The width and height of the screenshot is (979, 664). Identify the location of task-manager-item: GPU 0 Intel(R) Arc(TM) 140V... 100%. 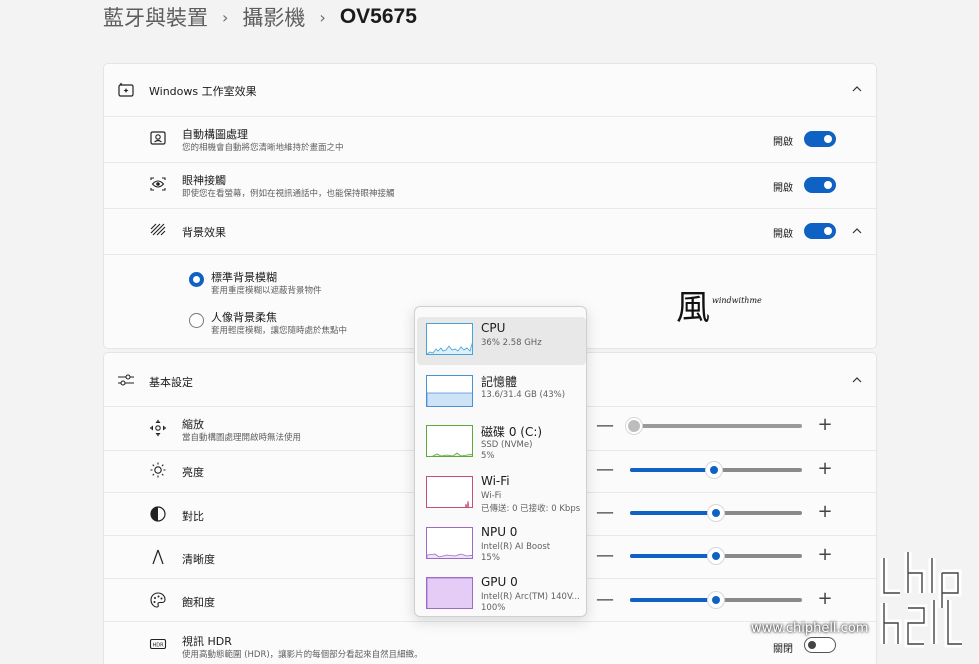
(501, 595).